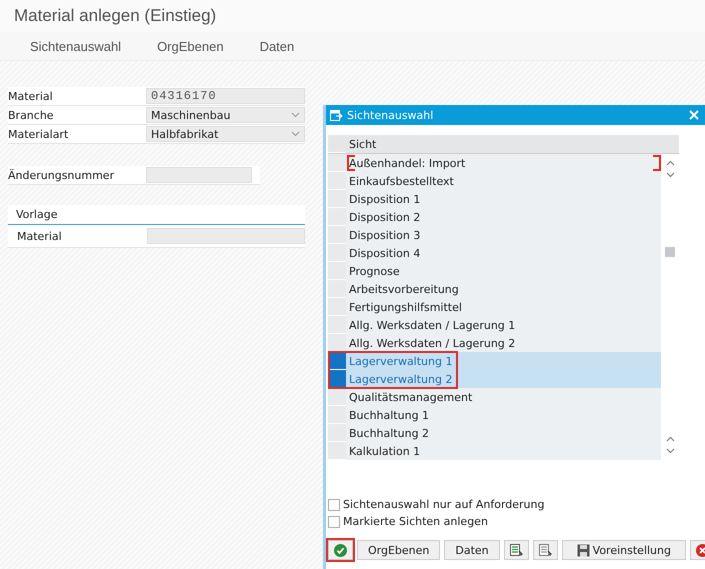 This screenshot has height=569, width=705. I want to click on checkbox-label: Sichtenauswahl nur auf Anforderung, so click(443, 504).